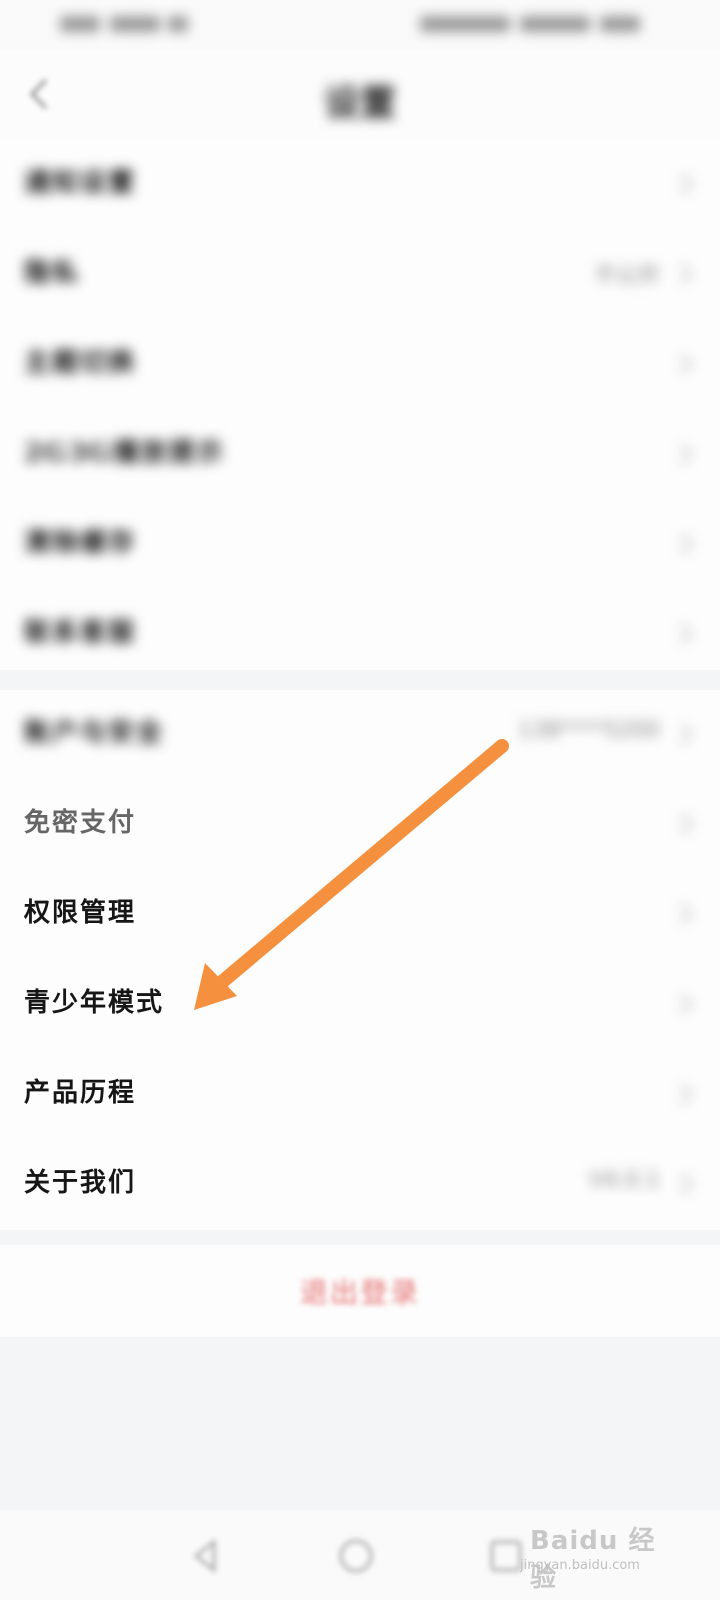 The width and height of the screenshot is (720, 1600). I want to click on status-bar-left, so click(125, 24).